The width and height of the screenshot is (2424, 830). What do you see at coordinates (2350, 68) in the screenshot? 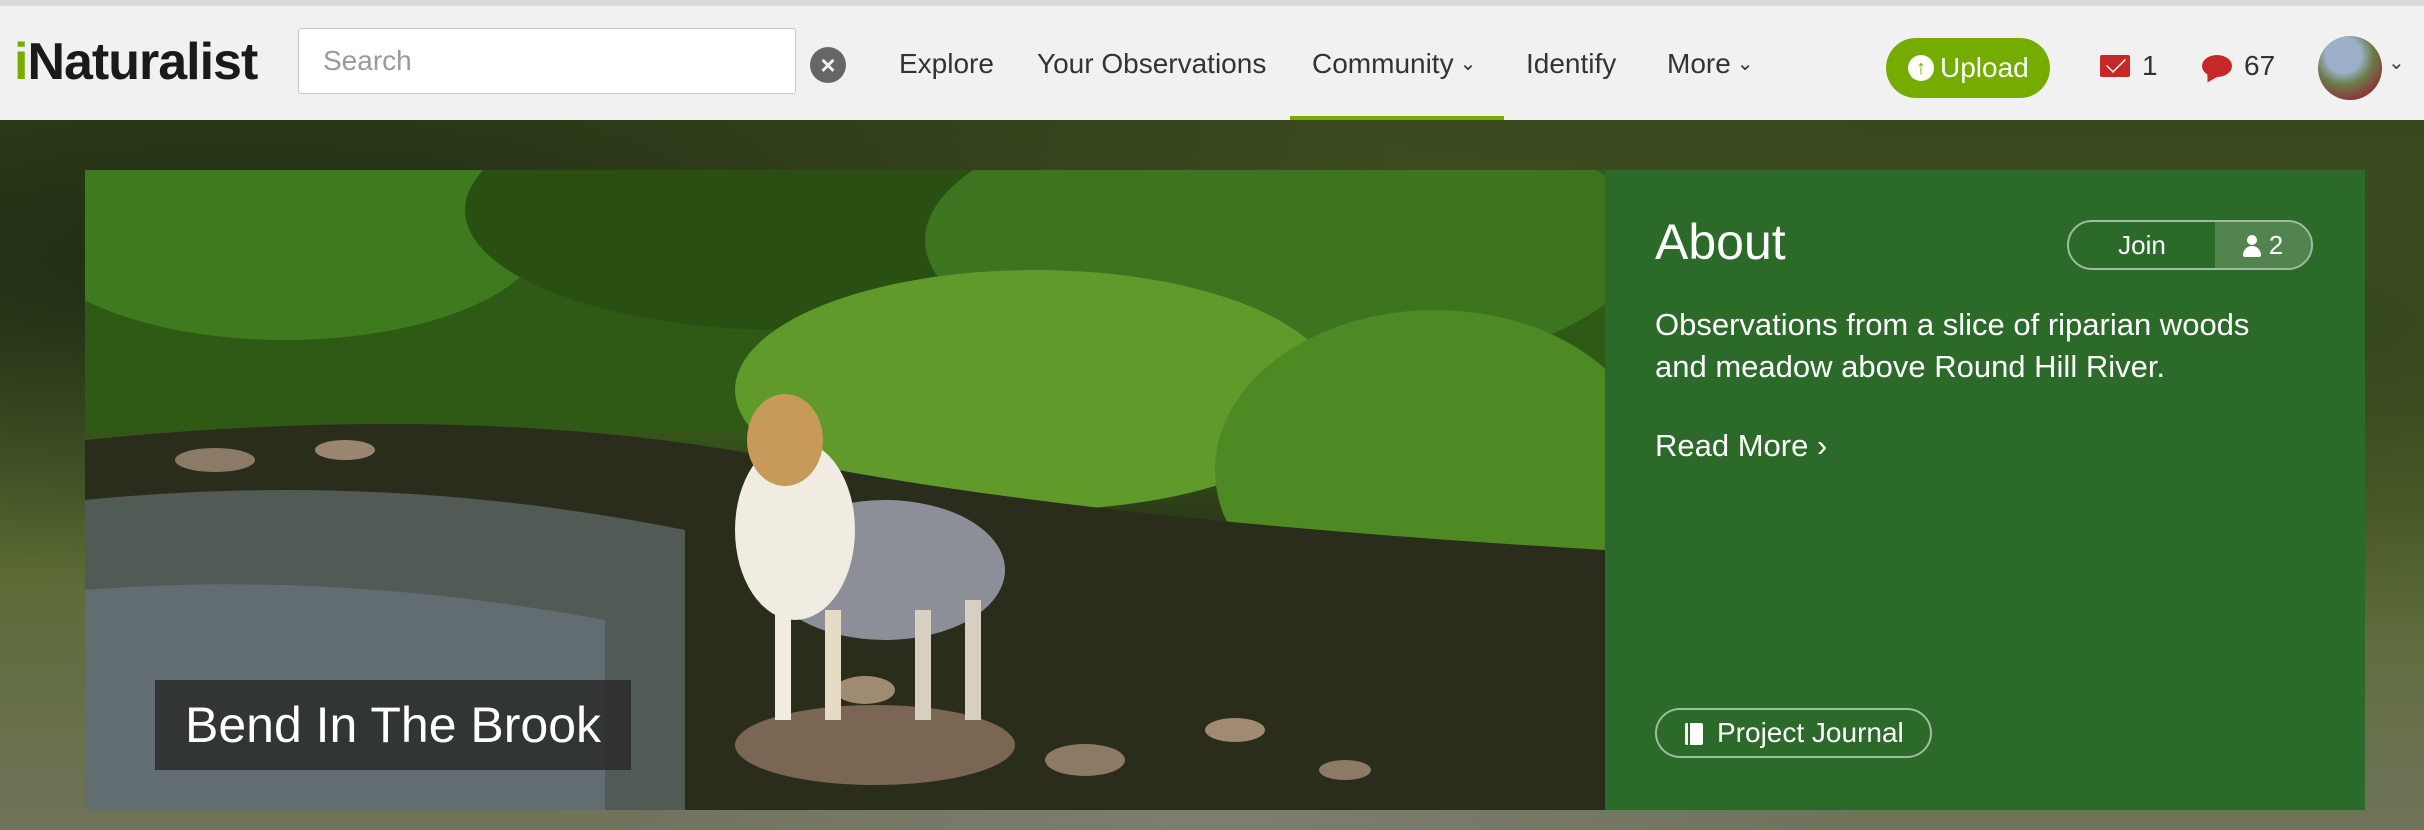
I see `user-avatar` at bounding box center [2350, 68].